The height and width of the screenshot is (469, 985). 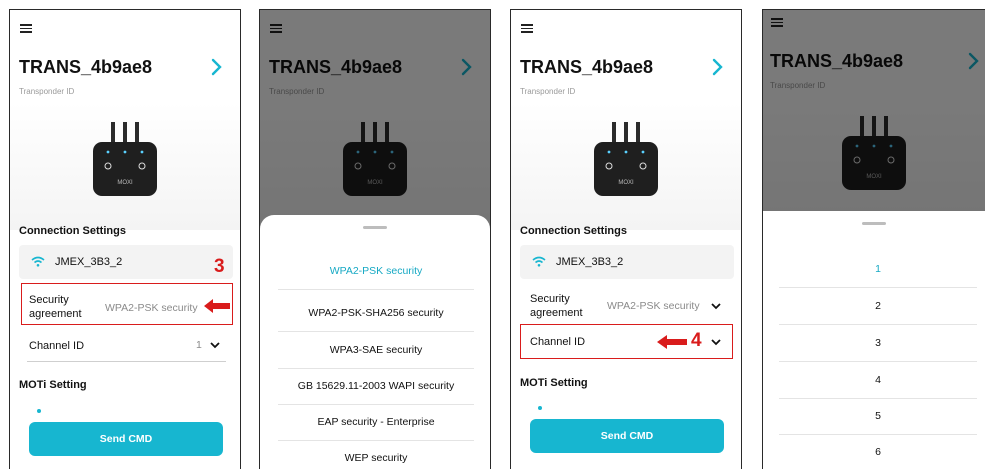 I want to click on channel-option: 5, so click(x=878, y=416).